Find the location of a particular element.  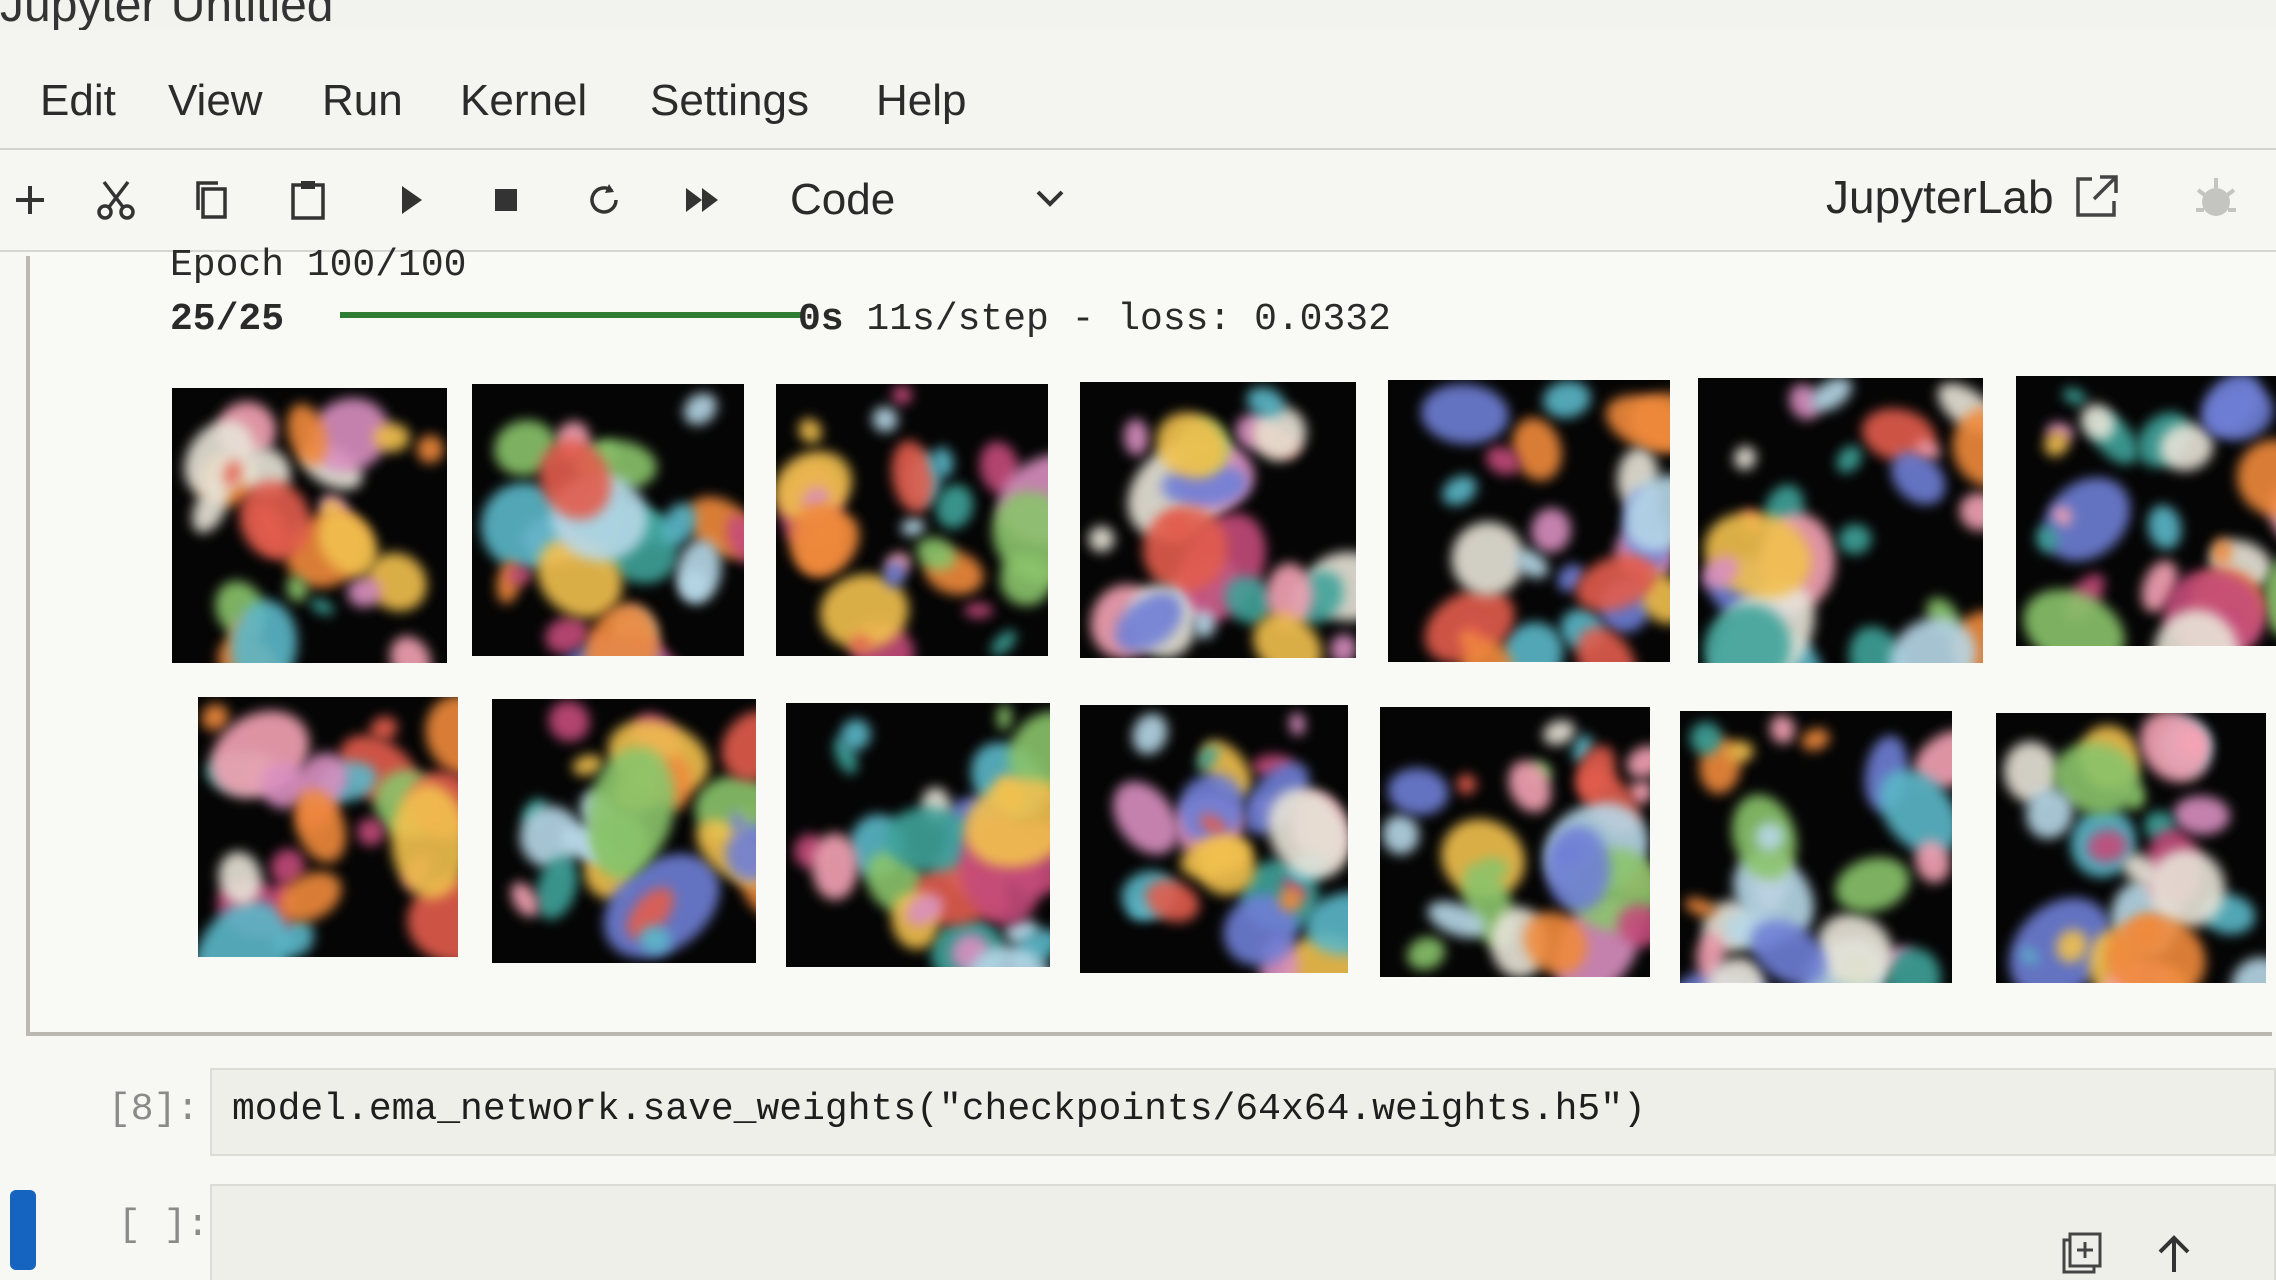

chevron-down-icon is located at coordinates (1050, 198).